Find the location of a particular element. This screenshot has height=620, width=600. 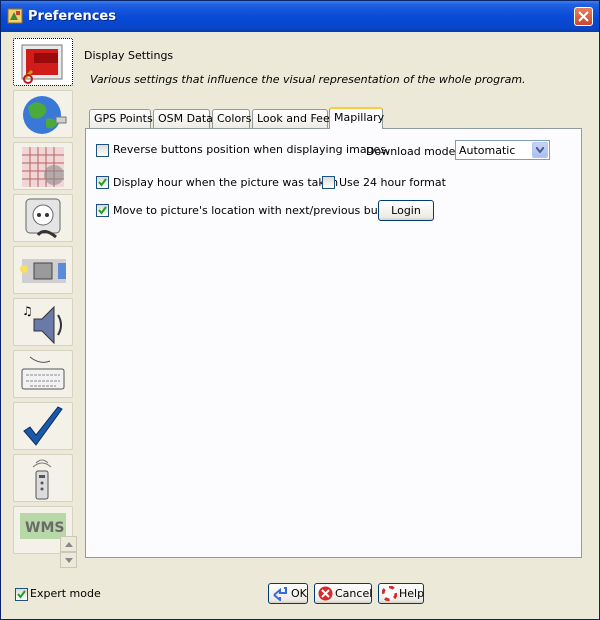

display-hour-checkbox is located at coordinates (102, 182).